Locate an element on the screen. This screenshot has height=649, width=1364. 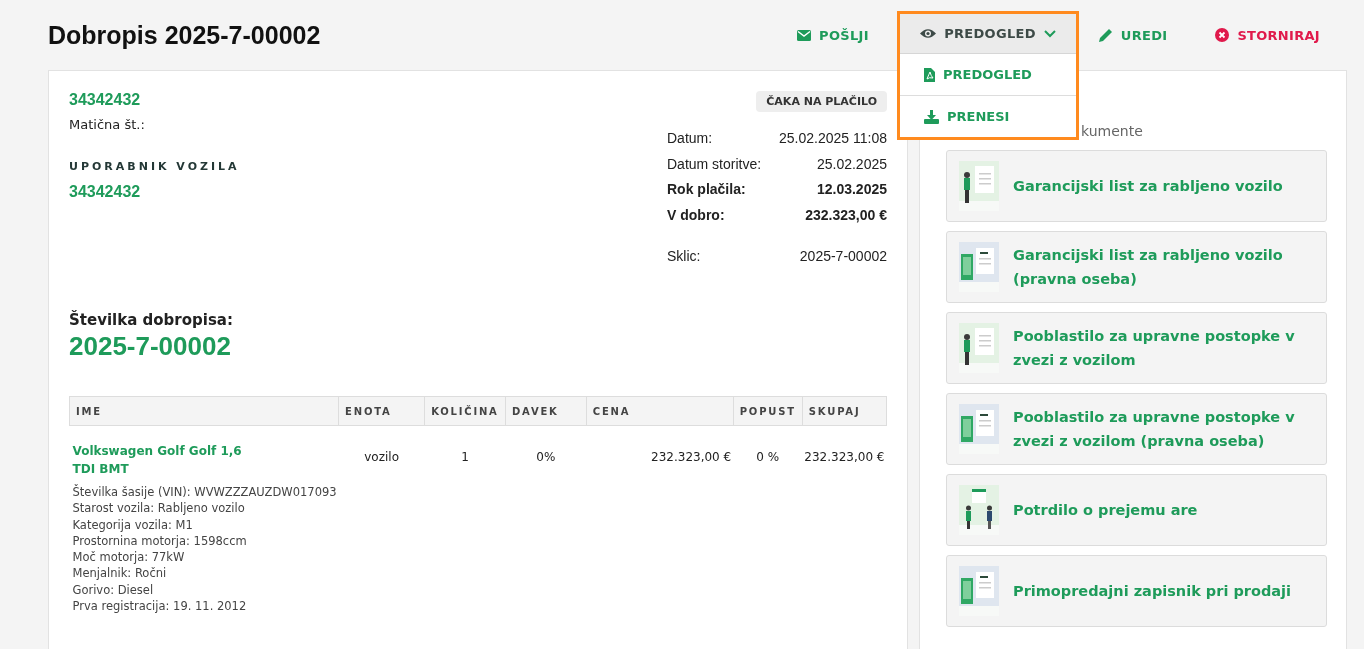
credit-note-number: 2025-7-00002 is located at coordinates (150, 346).